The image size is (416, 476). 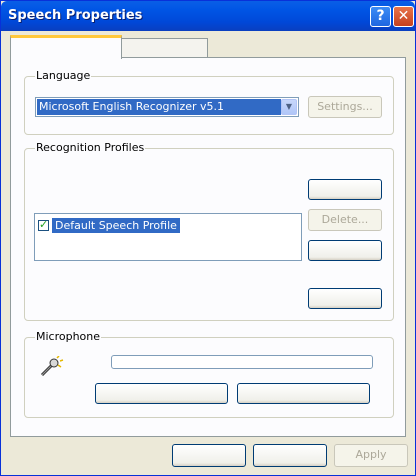 What do you see at coordinates (345, 189) in the screenshot?
I see `new-profile-button` at bounding box center [345, 189].